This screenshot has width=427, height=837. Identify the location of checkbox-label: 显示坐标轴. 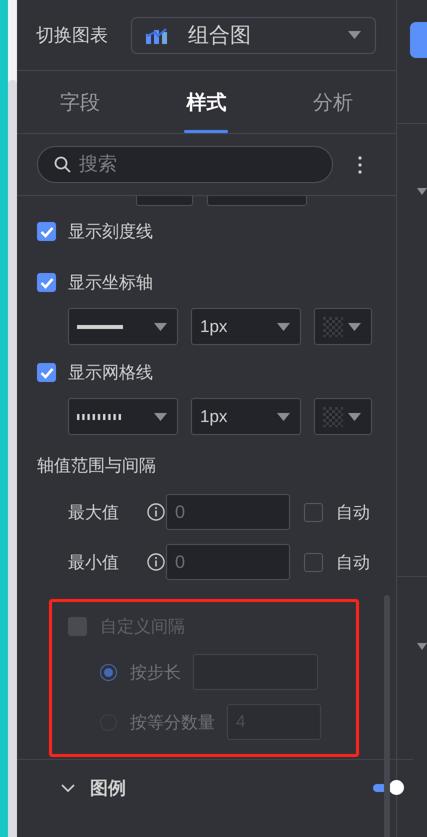
(110, 283).